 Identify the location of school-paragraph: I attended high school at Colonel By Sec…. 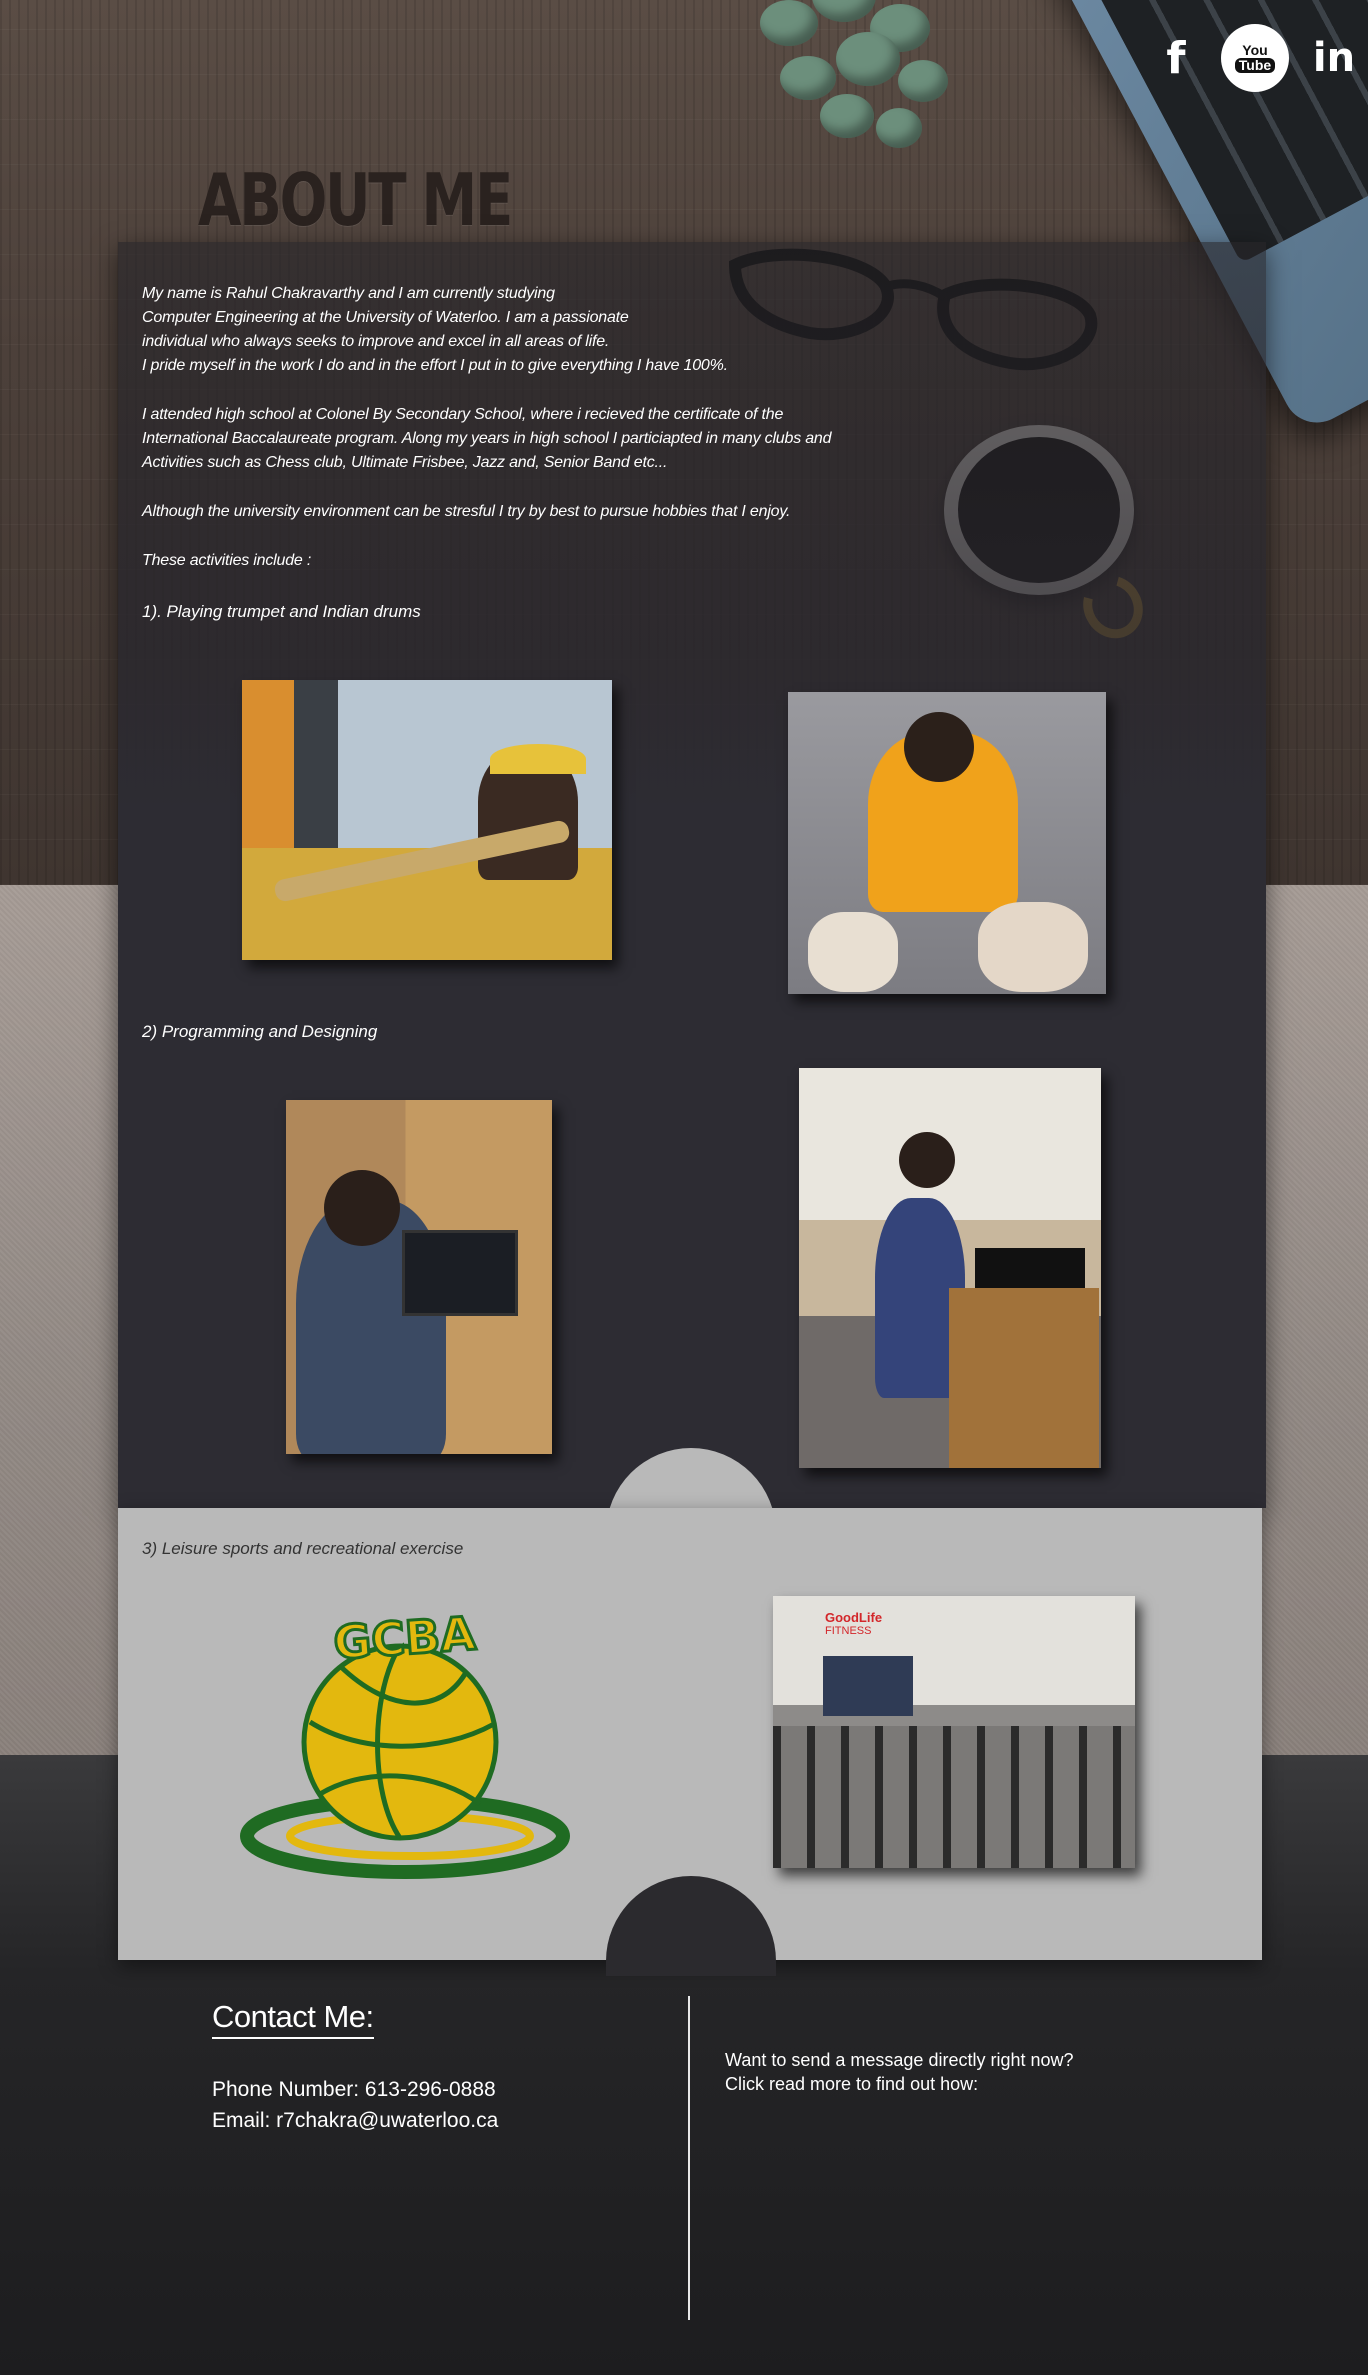
(532, 439).